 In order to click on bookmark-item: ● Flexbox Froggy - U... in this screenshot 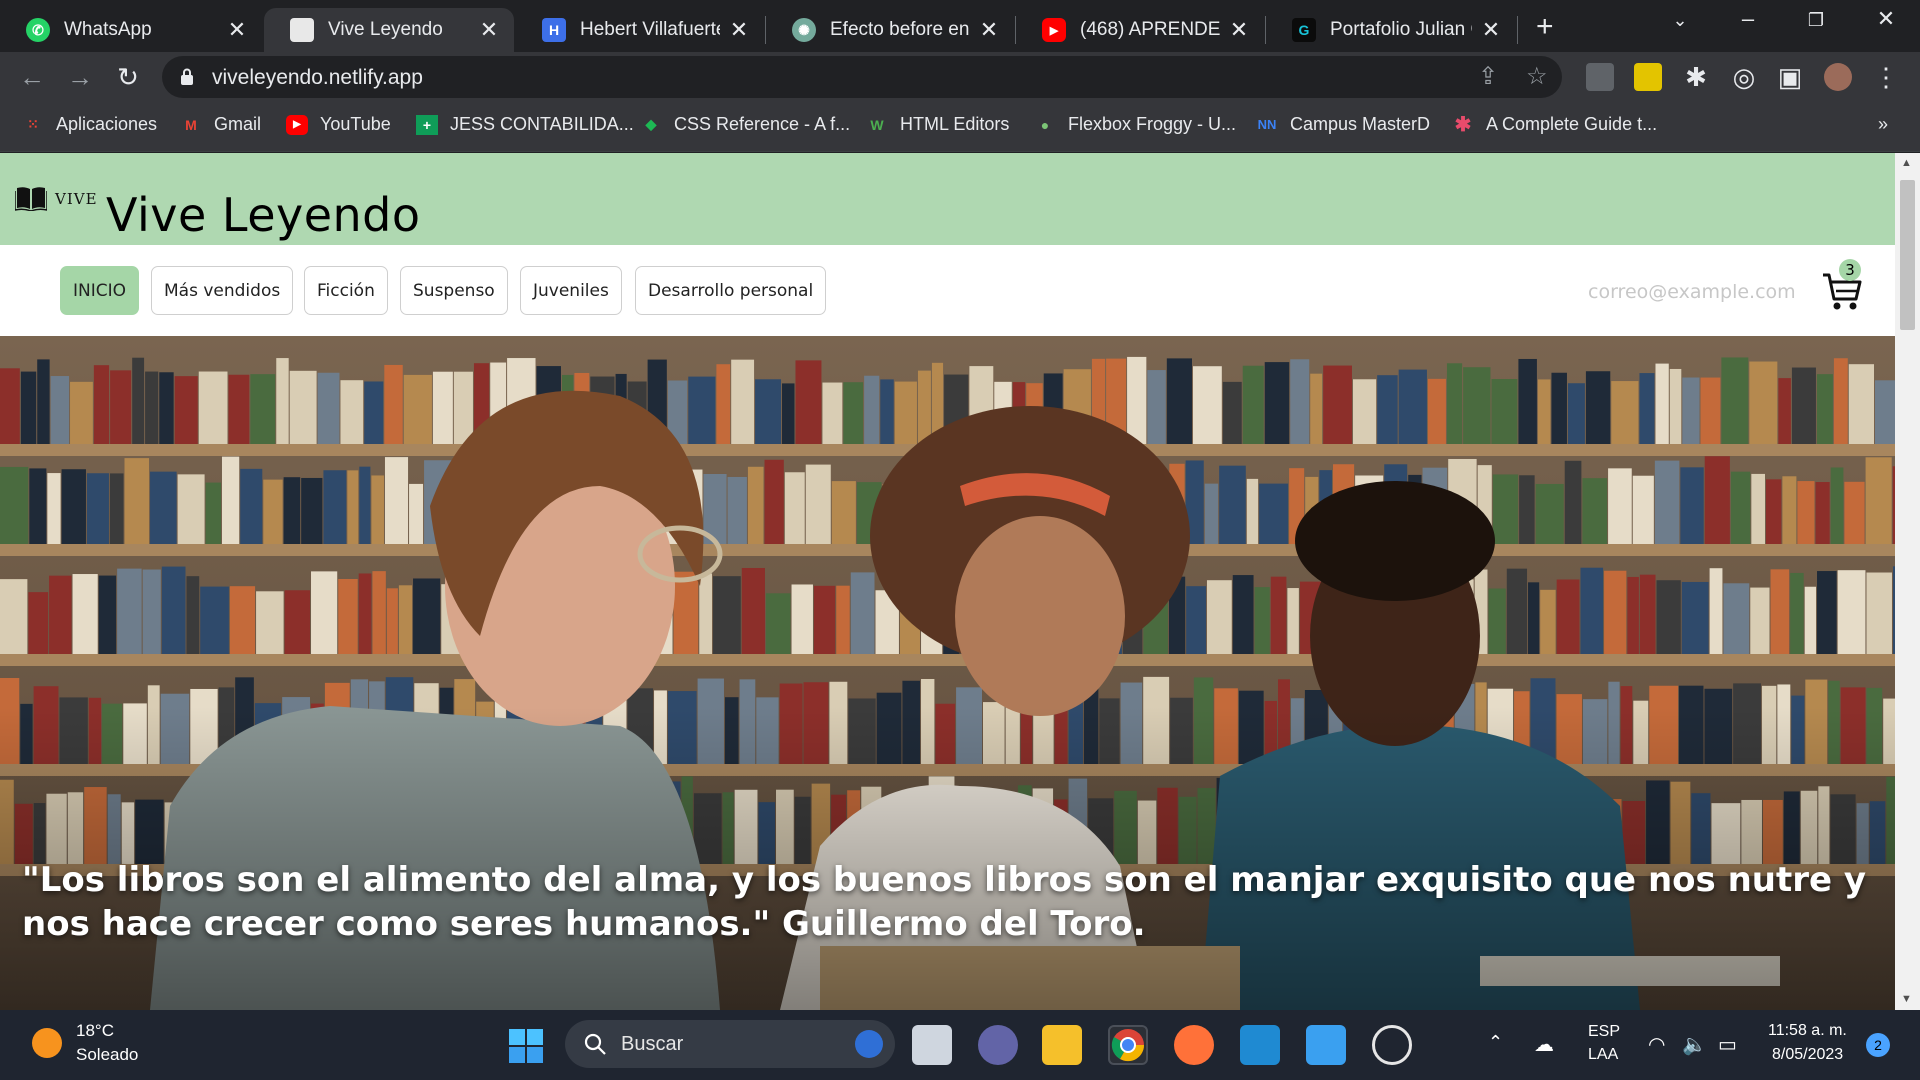, I will do `click(1135, 124)`.